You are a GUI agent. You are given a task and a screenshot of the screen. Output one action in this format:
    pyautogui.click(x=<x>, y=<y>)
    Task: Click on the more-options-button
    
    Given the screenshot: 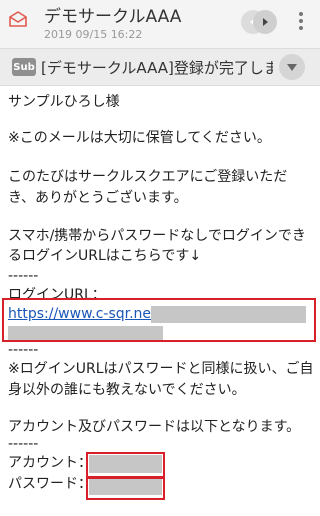 What is the action you would take?
    pyautogui.click(x=301, y=23)
    